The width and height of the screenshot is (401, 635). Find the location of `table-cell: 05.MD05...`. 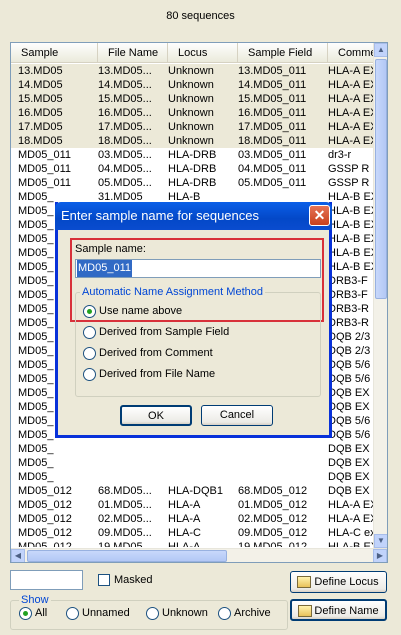

table-cell: 05.MD05... is located at coordinates (125, 183).